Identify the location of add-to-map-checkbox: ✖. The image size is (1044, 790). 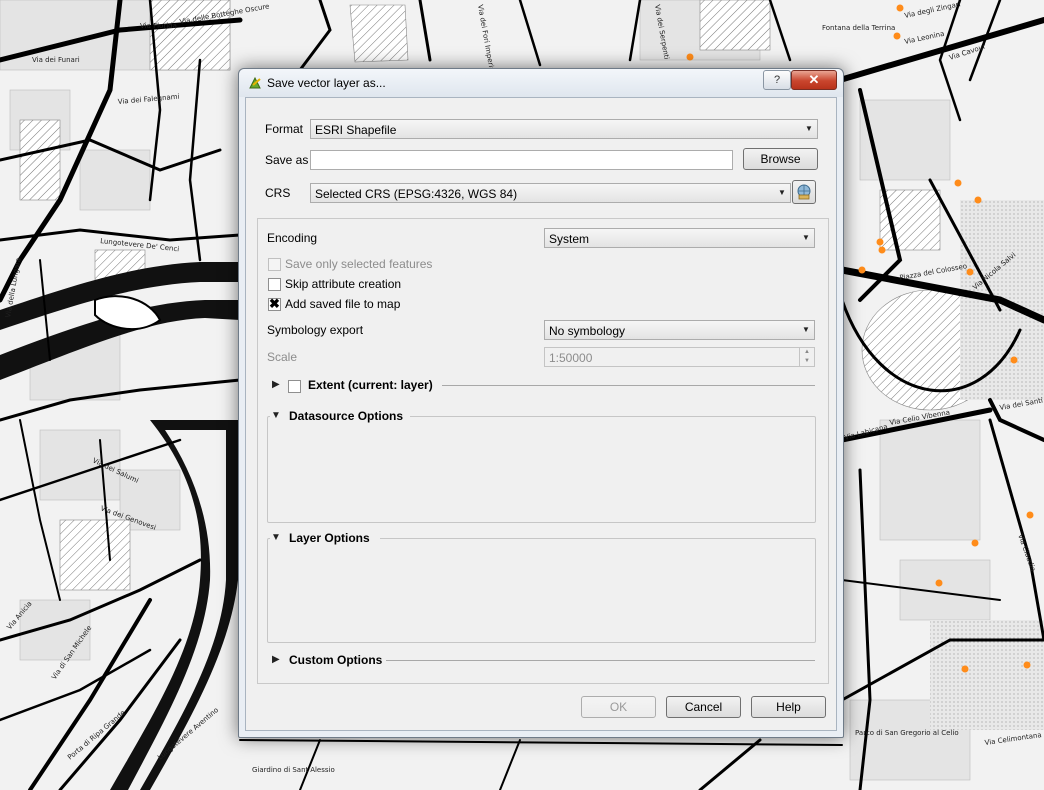
(274, 303).